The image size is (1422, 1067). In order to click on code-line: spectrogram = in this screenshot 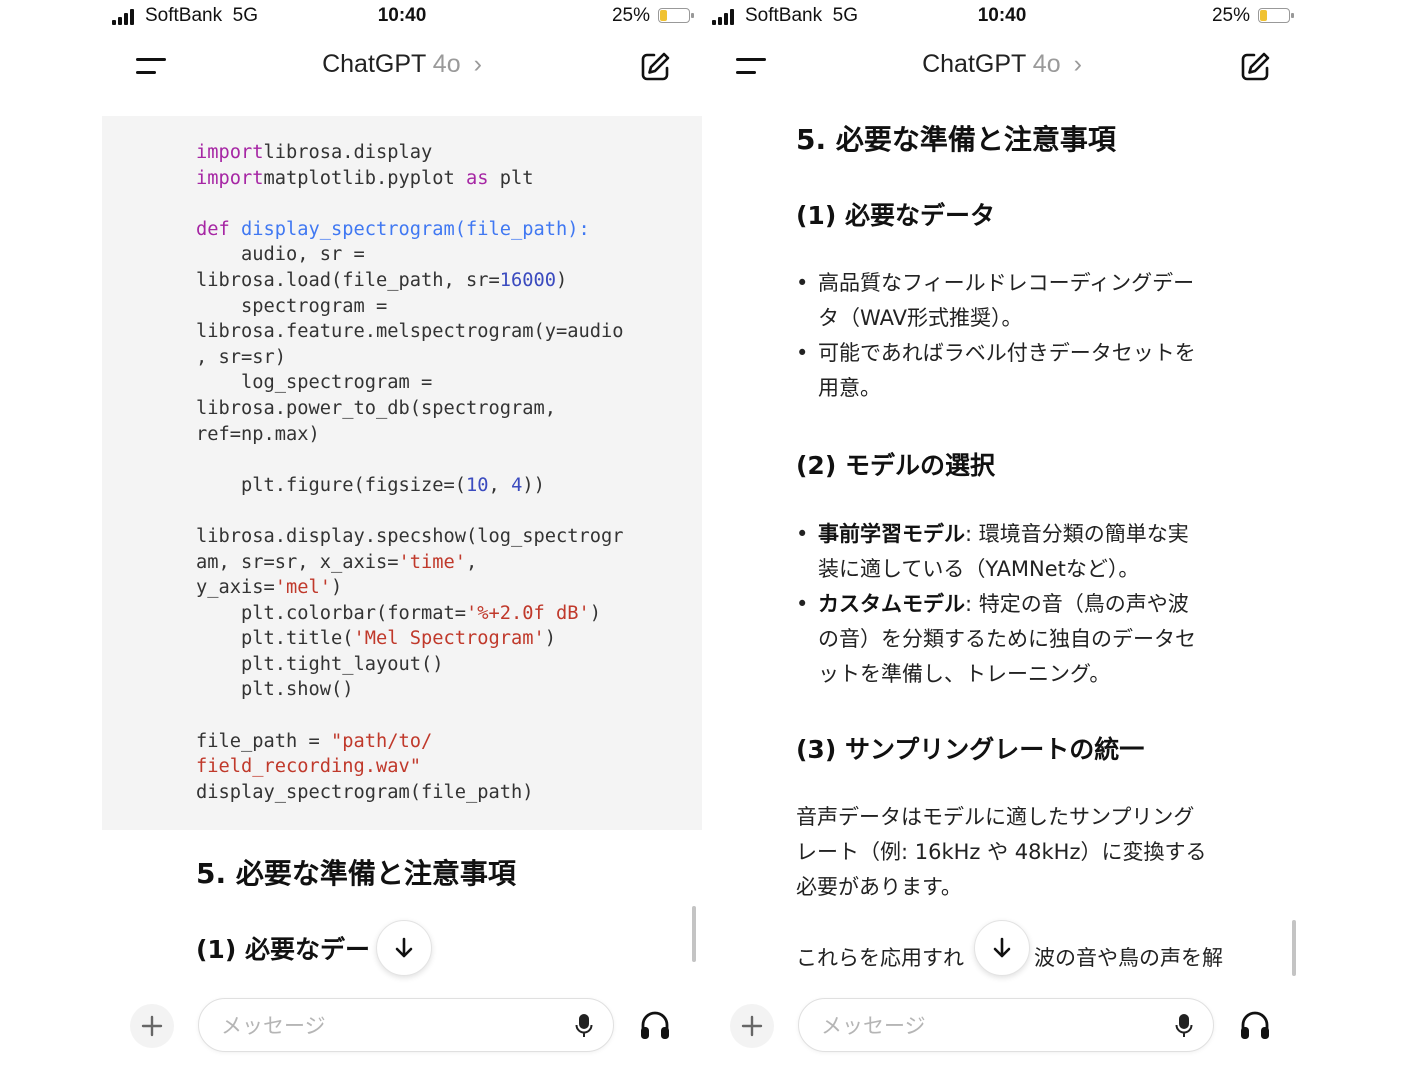, I will do `click(291, 306)`.